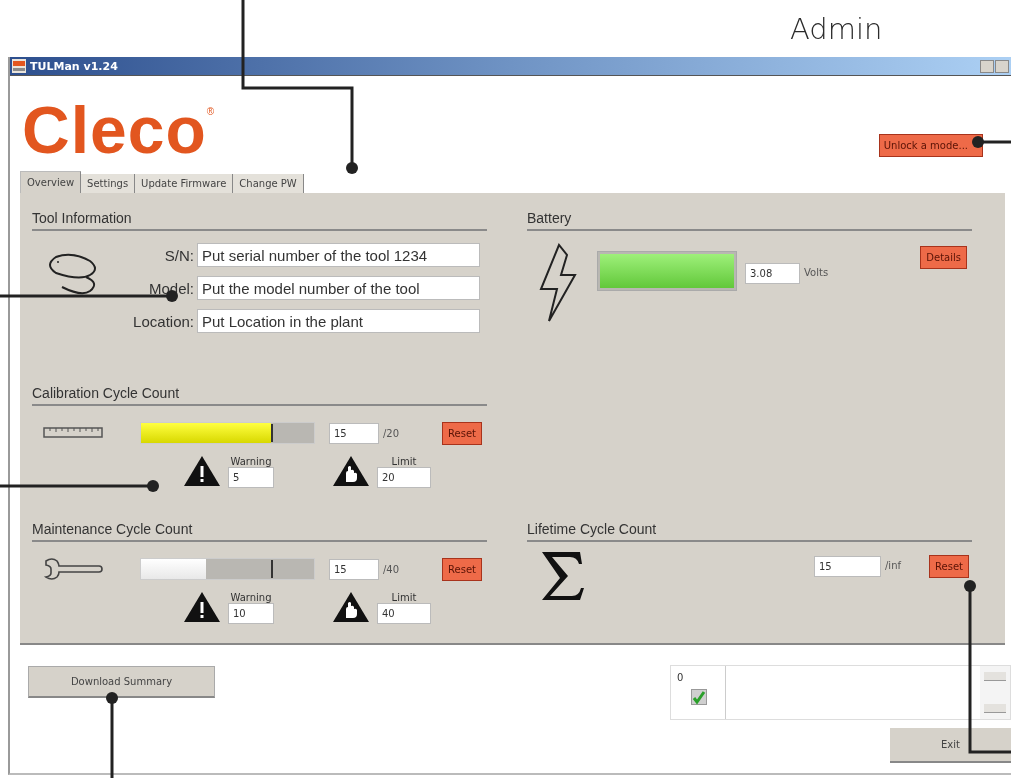 Image resolution: width=1011 pixels, height=778 pixels. What do you see at coordinates (995, 676) in the screenshot?
I see `scroll-up-button` at bounding box center [995, 676].